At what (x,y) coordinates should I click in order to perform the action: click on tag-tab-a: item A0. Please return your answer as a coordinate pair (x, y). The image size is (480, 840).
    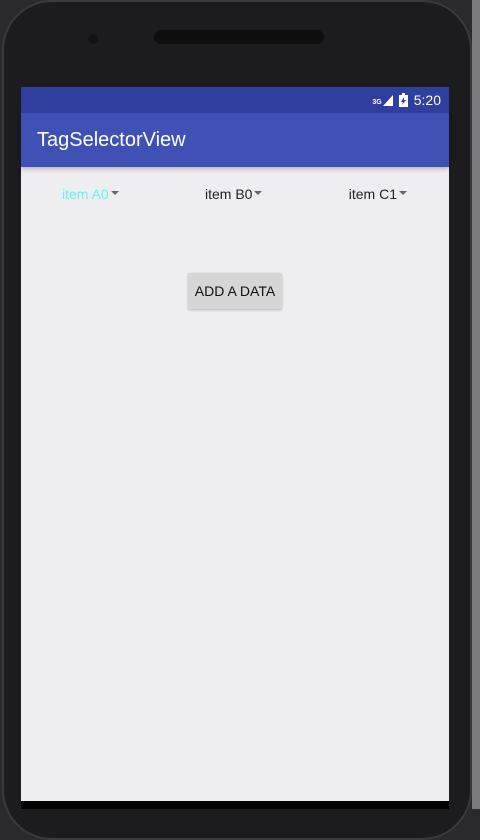
    Looking at the image, I should click on (90, 194).